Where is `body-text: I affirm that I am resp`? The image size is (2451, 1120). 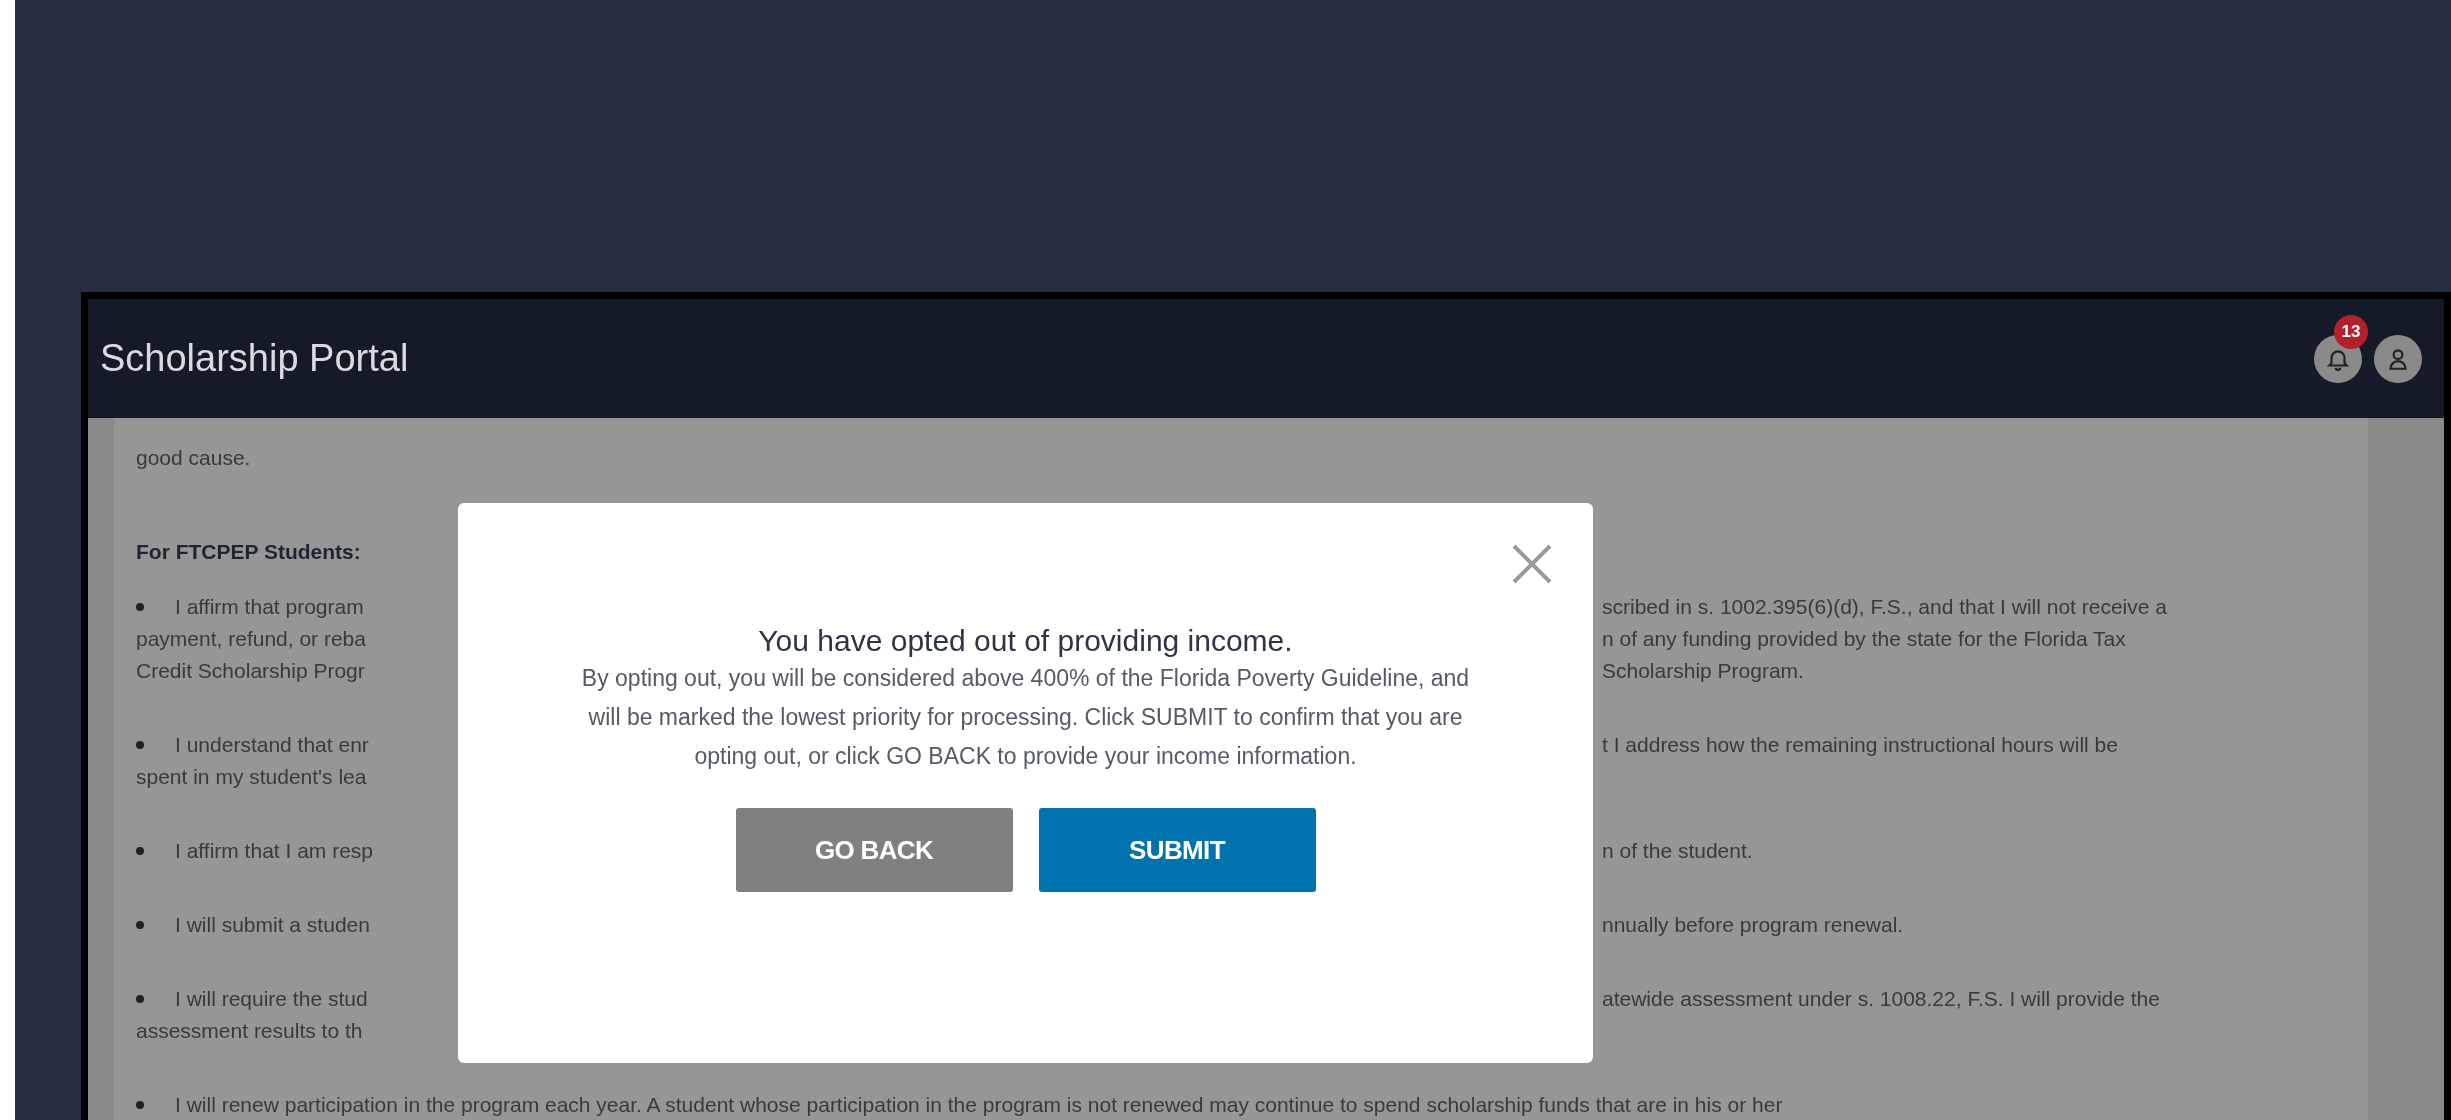 body-text: I affirm that I am resp is located at coordinates (274, 851).